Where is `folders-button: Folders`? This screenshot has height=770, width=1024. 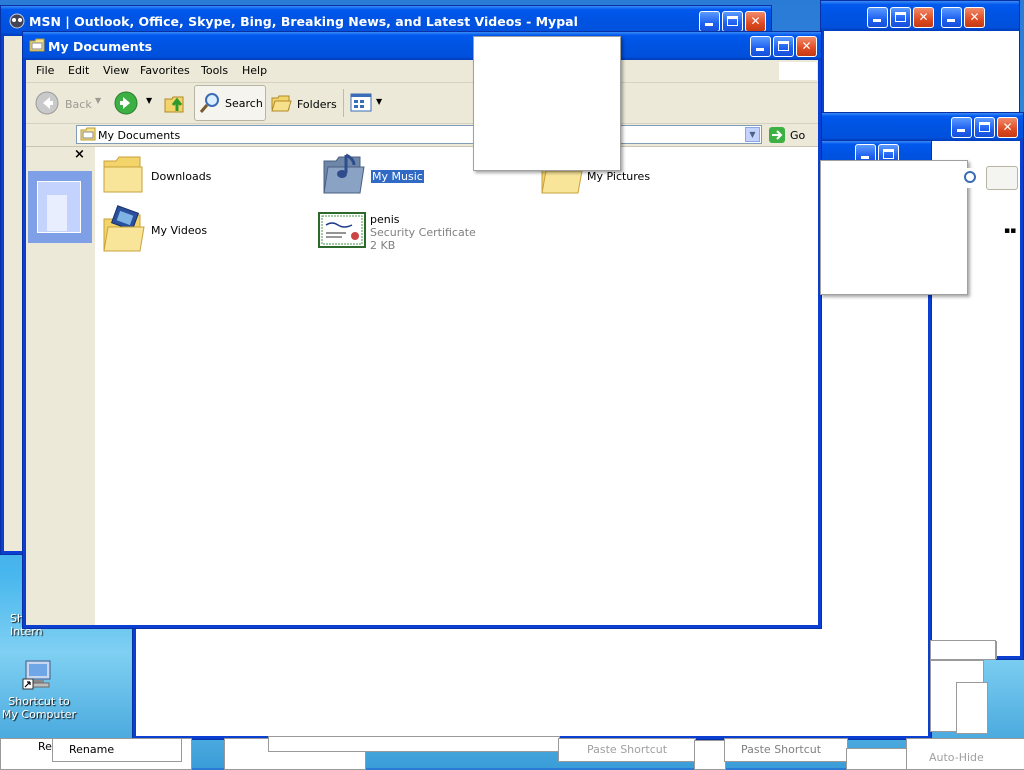 folders-button: Folders is located at coordinates (303, 103).